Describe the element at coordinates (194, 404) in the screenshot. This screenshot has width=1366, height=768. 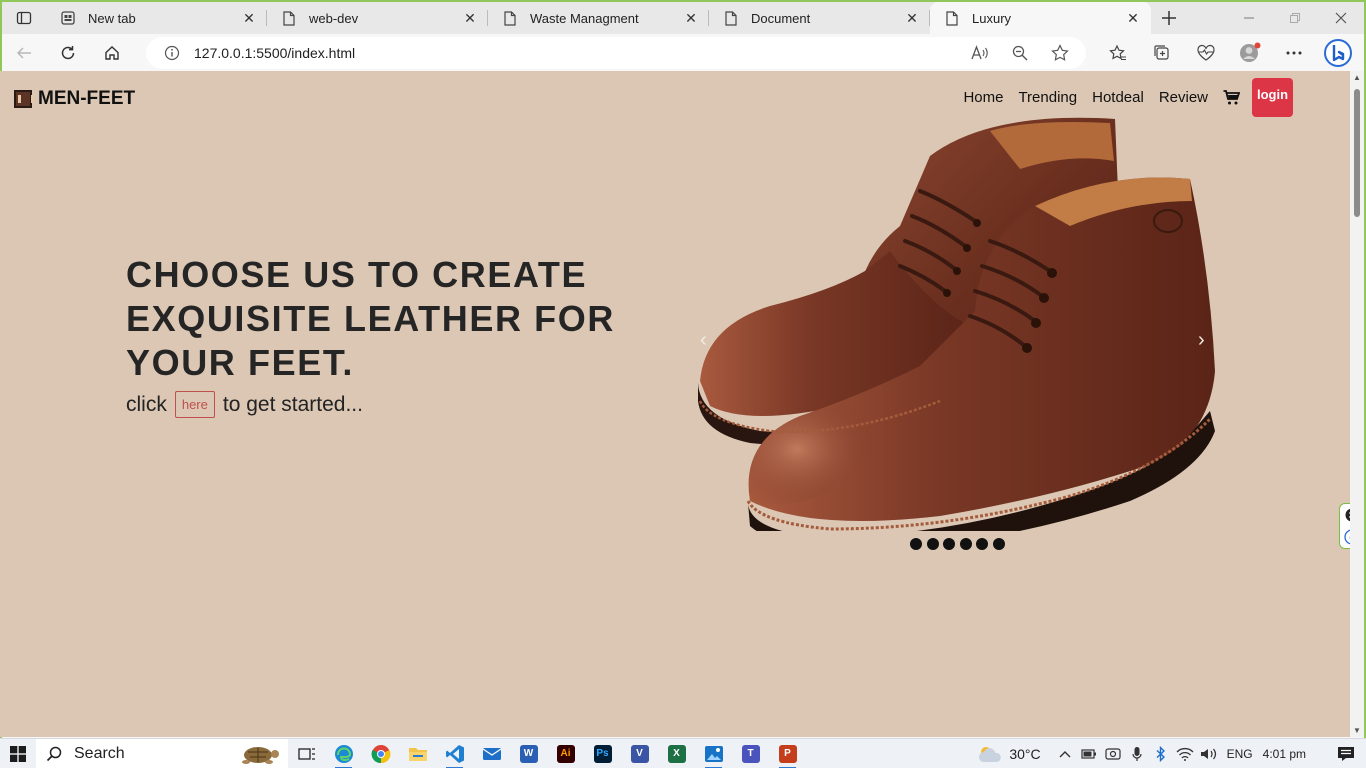
I see `get-started-button: here` at that location.